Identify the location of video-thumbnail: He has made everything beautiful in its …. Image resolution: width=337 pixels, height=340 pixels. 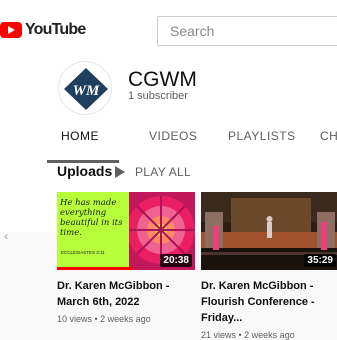
(126, 231).